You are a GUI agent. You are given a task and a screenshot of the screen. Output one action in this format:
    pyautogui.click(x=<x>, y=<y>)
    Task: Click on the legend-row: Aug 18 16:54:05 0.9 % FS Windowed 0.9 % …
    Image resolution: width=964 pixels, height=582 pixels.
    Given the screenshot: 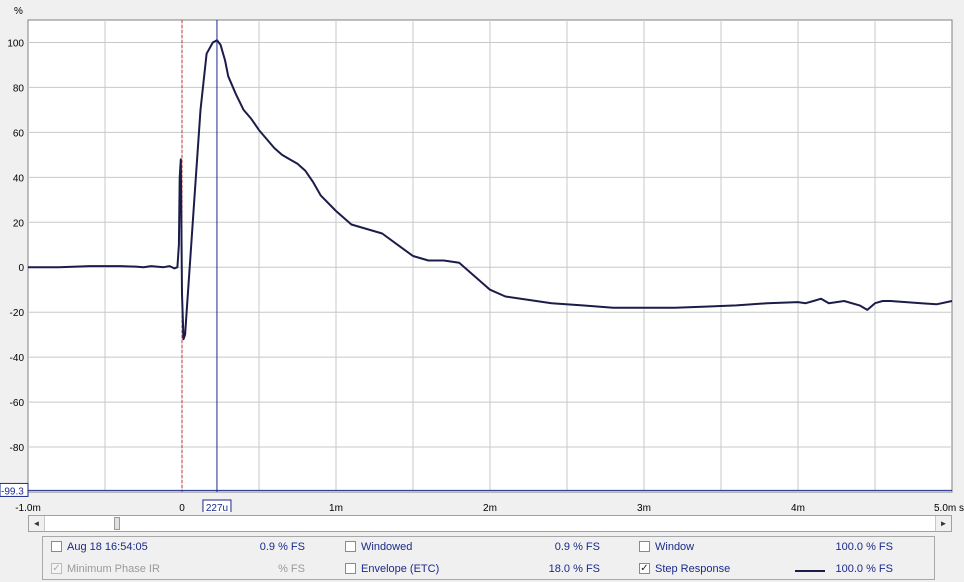 What is the action you would take?
    pyautogui.click(x=488, y=548)
    